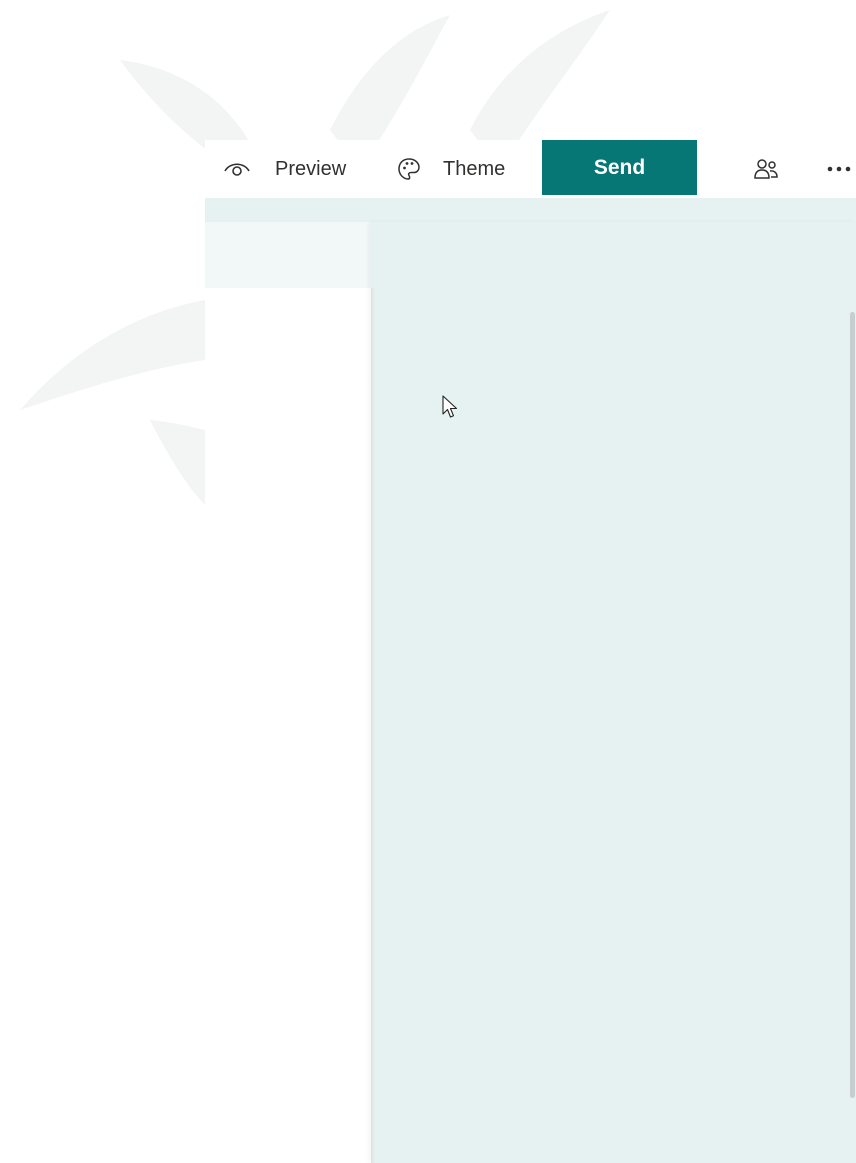 The height and width of the screenshot is (1163, 856). What do you see at coordinates (237, 169) in the screenshot?
I see `eye-icon` at bounding box center [237, 169].